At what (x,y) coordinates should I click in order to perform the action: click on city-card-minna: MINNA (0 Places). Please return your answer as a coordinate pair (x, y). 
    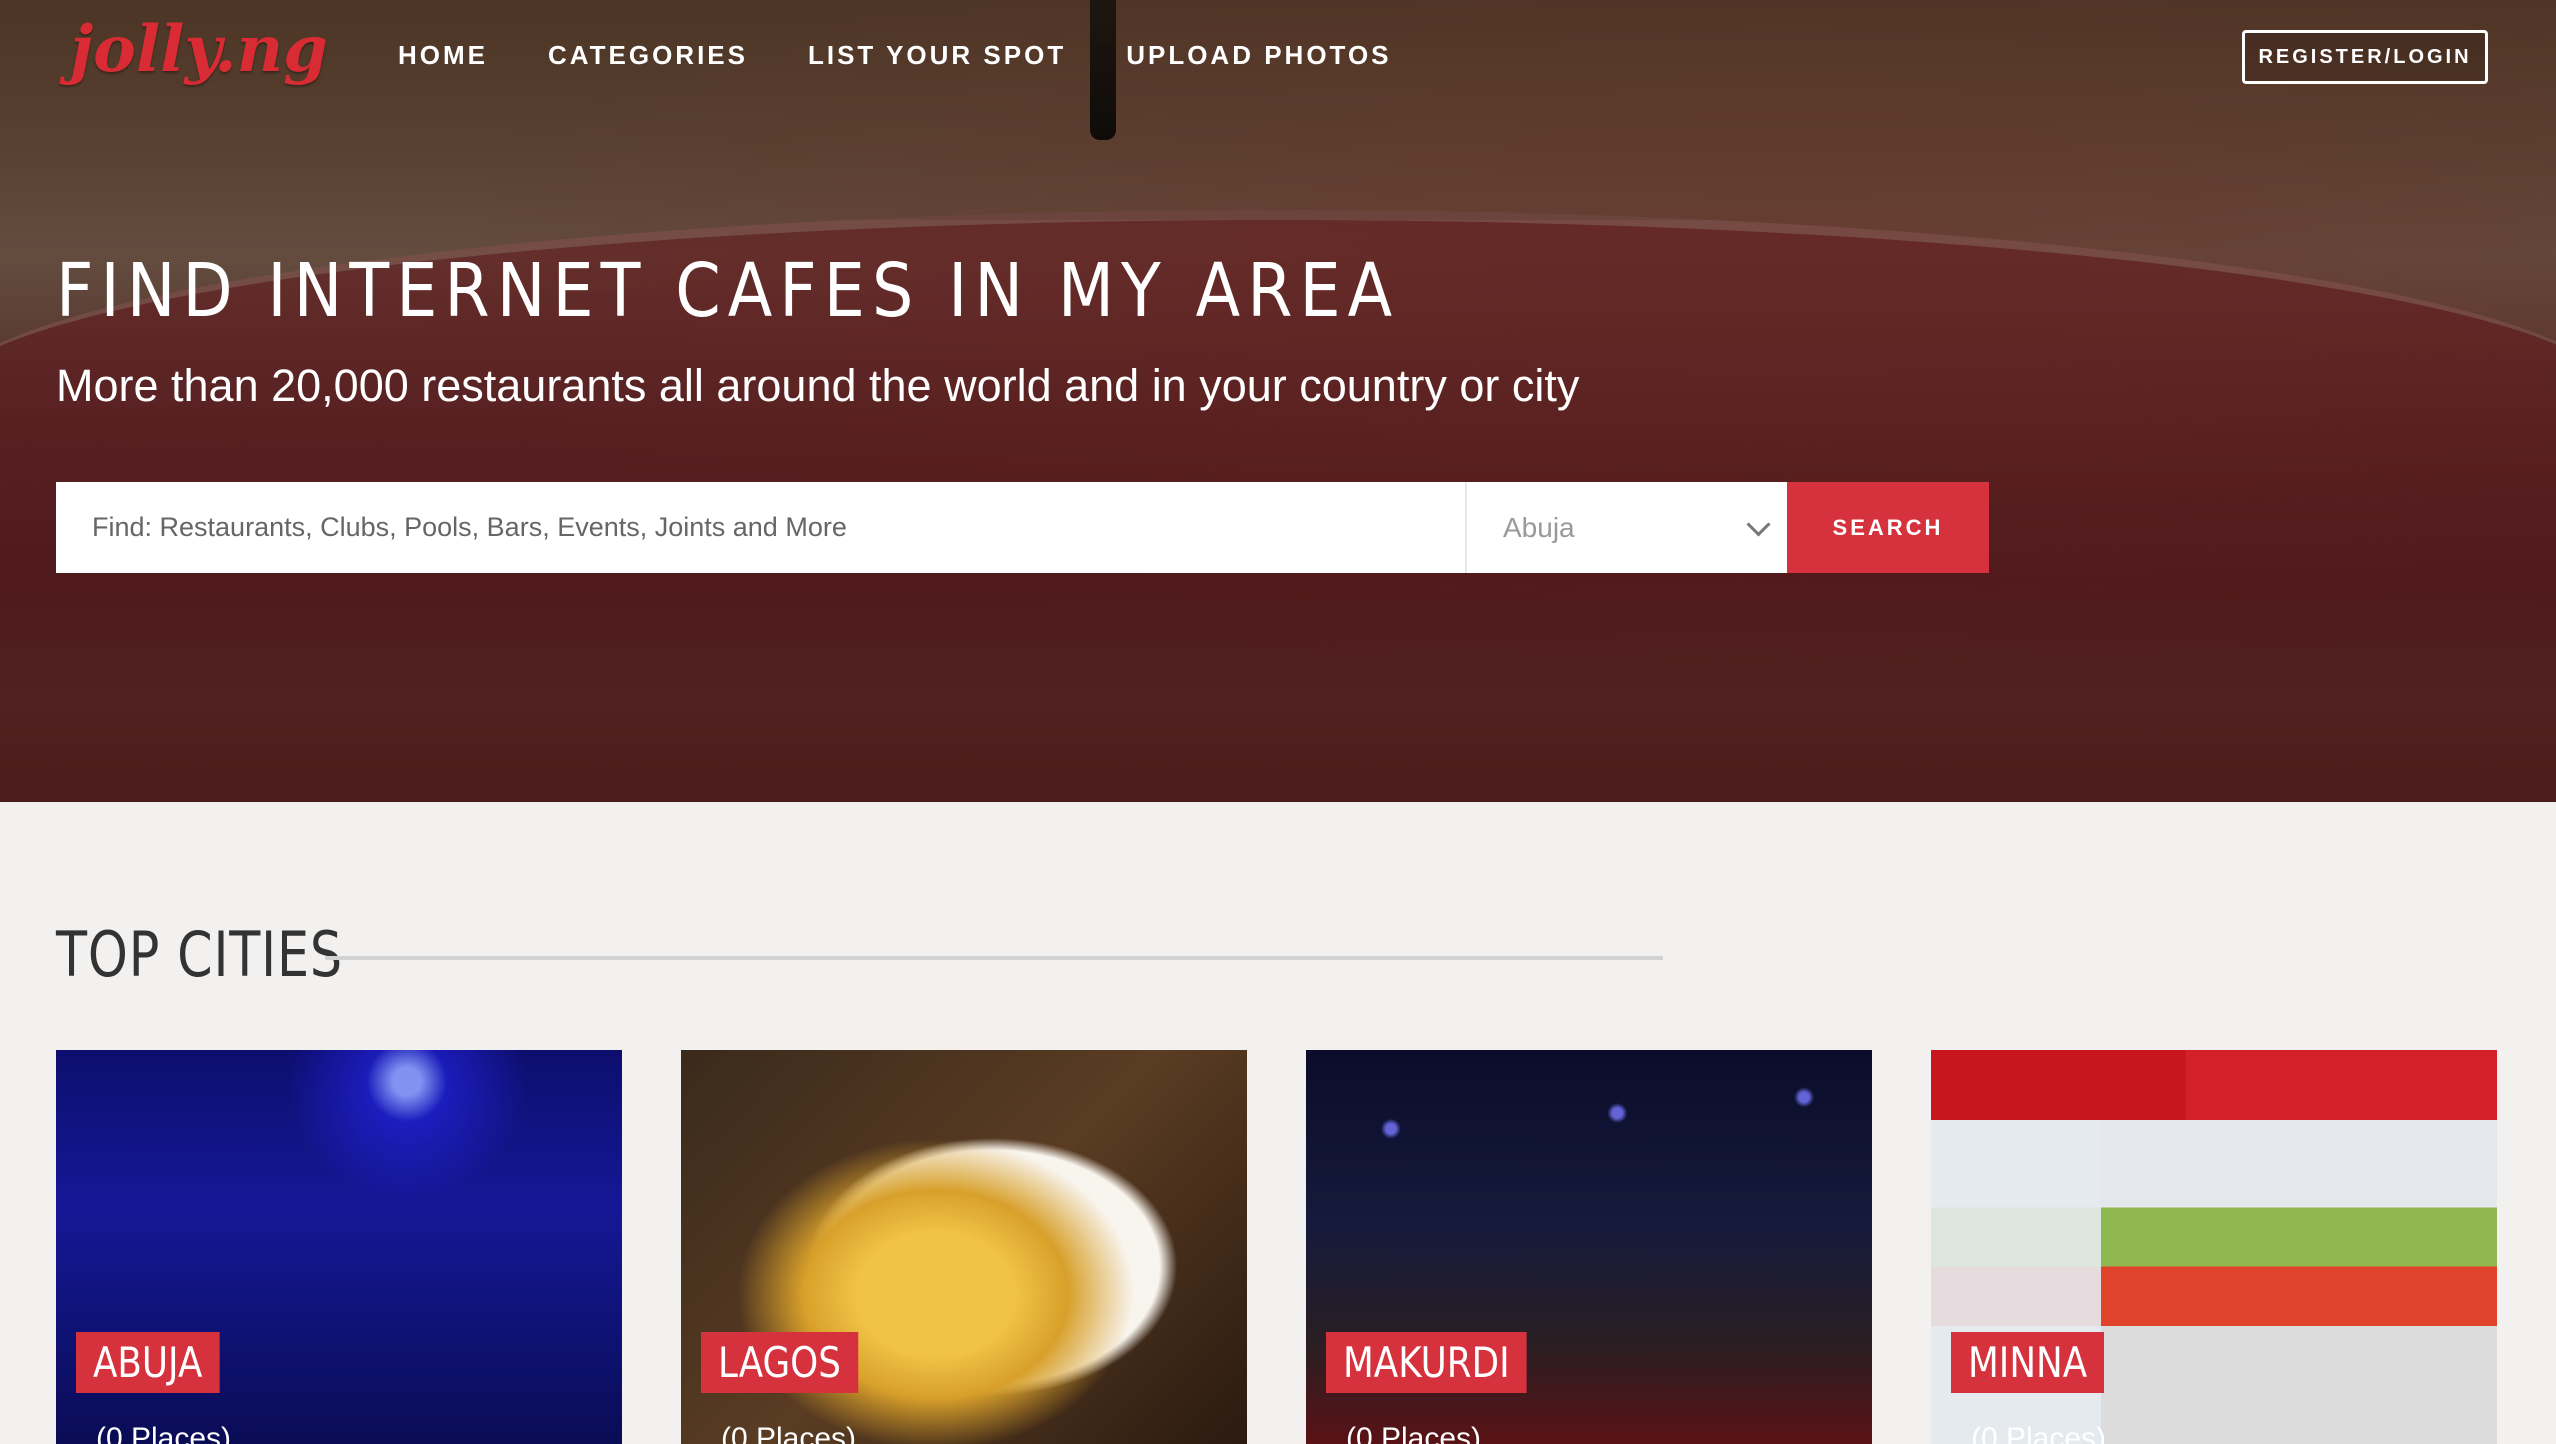
    Looking at the image, I should click on (2214, 1247).